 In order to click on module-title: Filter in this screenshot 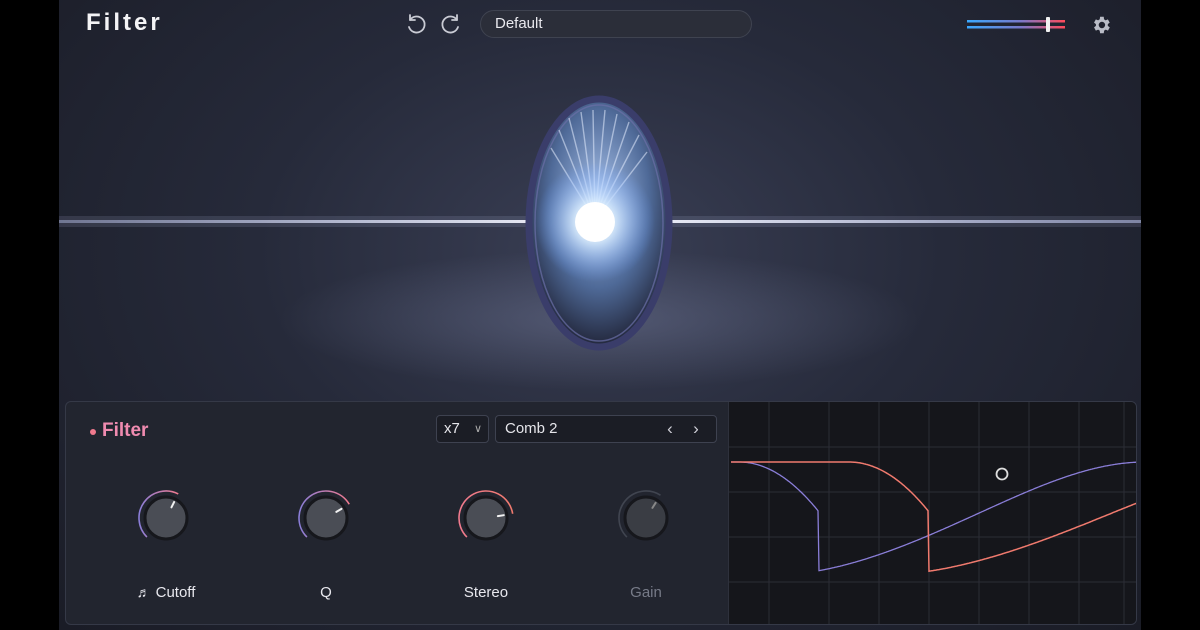, I will do `click(125, 431)`.